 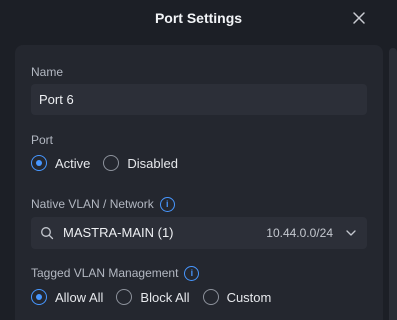 What do you see at coordinates (299, 233) in the screenshot?
I see `network-subnet: 10.44.0.0/24` at bounding box center [299, 233].